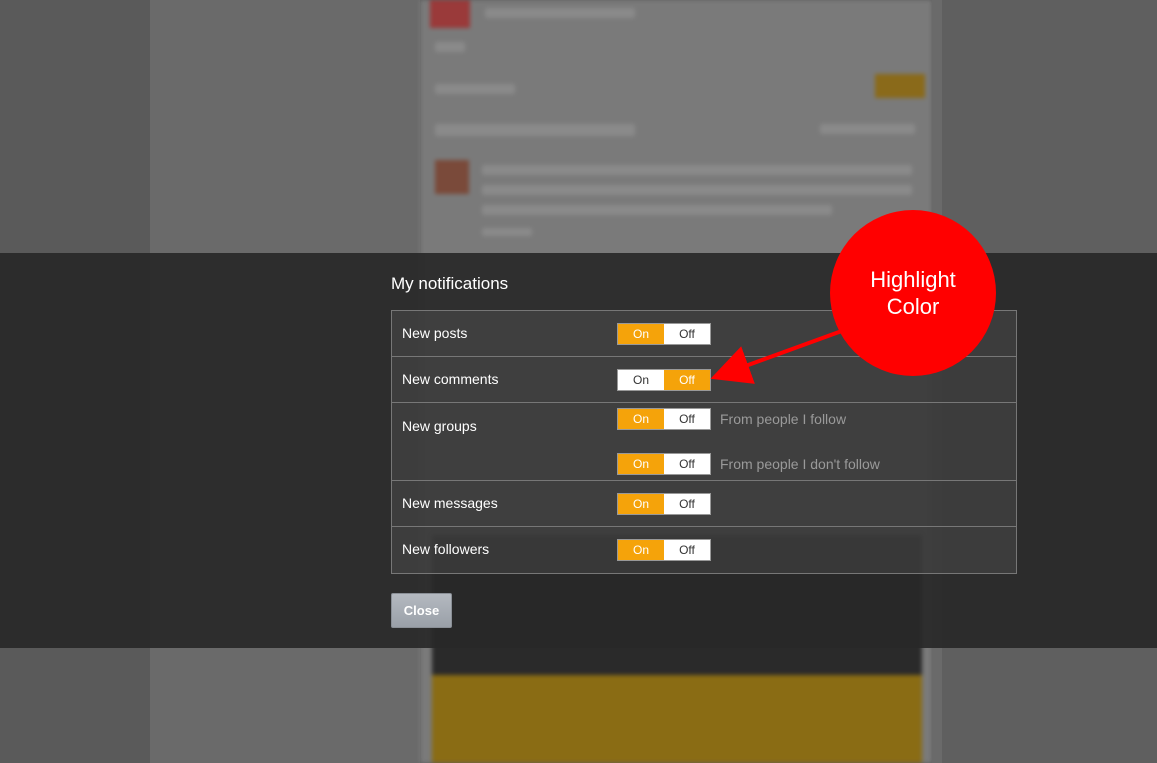 The width and height of the screenshot is (1157, 763). What do you see at coordinates (446, 549) in the screenshot?
I see `row-label: New followers` at bounding box center [446, 549].